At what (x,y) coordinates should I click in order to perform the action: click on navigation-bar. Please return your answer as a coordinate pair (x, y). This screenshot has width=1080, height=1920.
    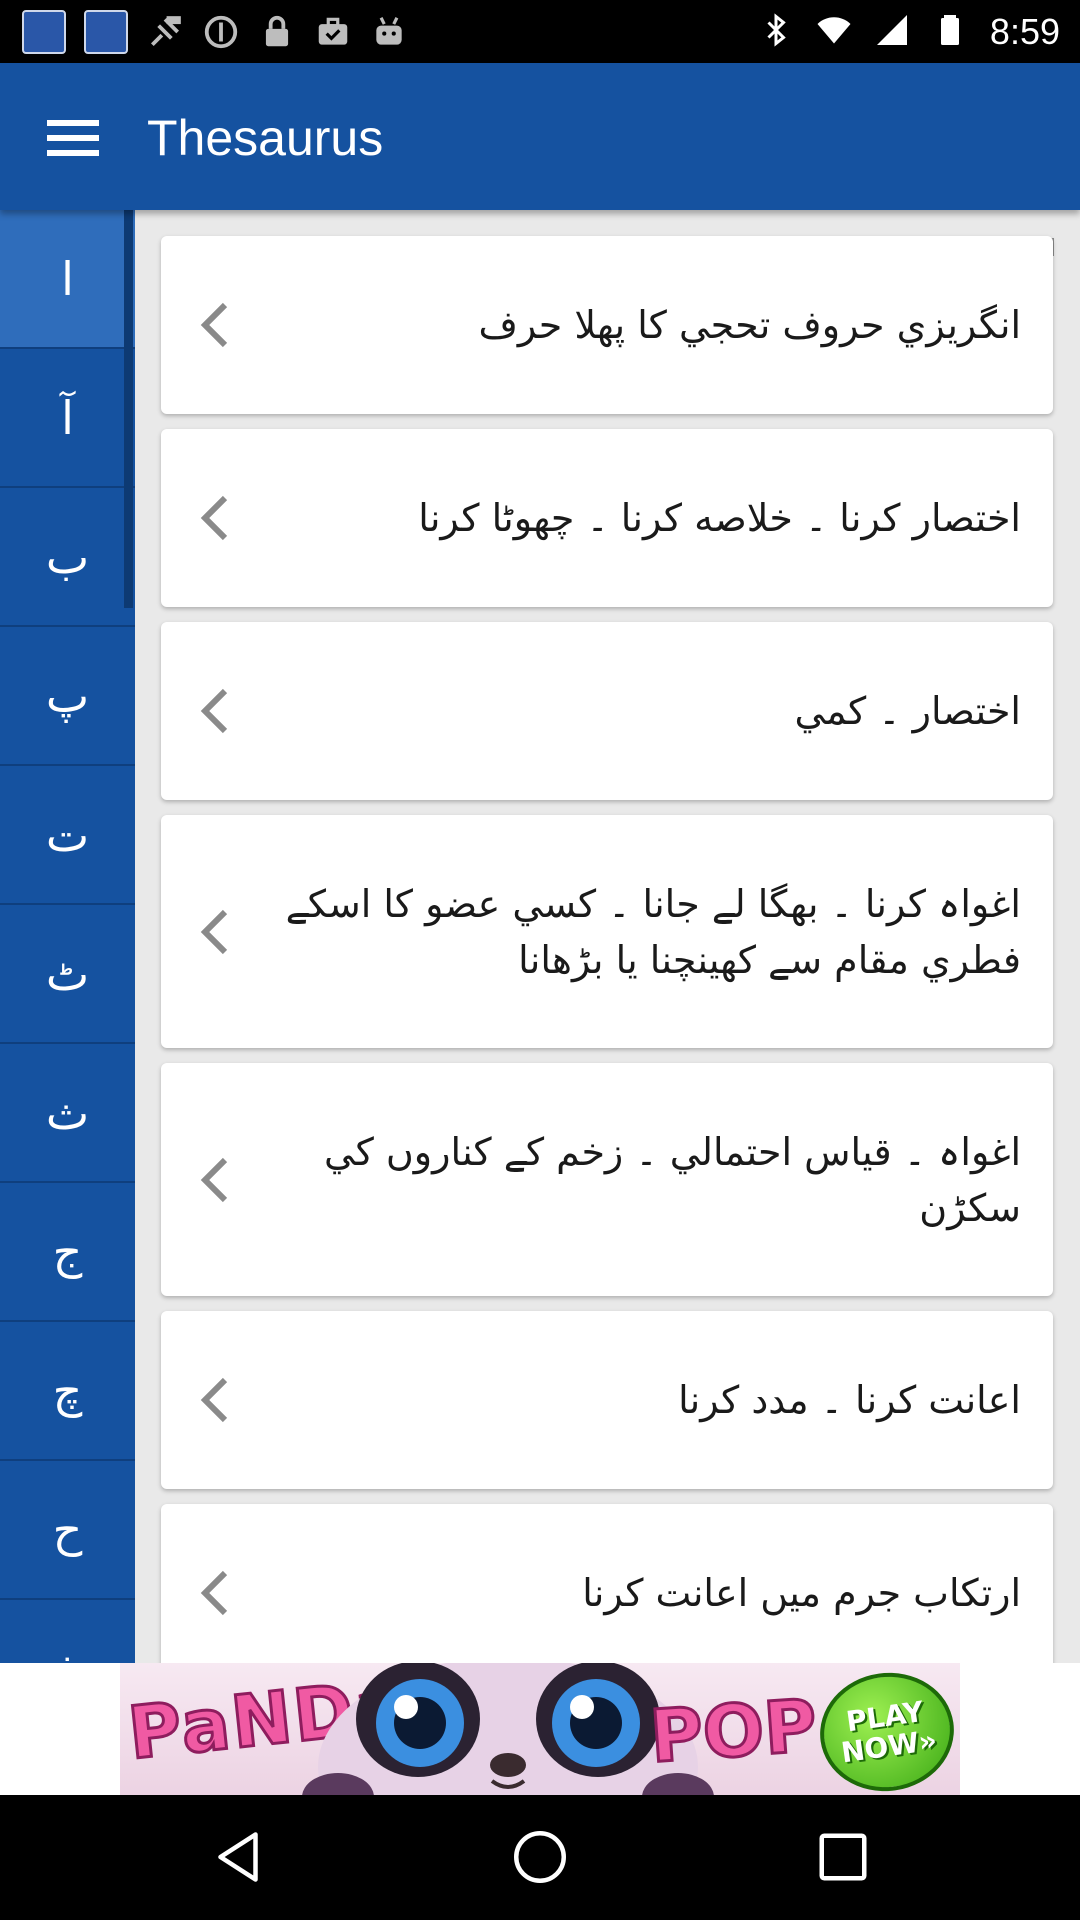
    Looking at the image, I should click on (540, 1857).